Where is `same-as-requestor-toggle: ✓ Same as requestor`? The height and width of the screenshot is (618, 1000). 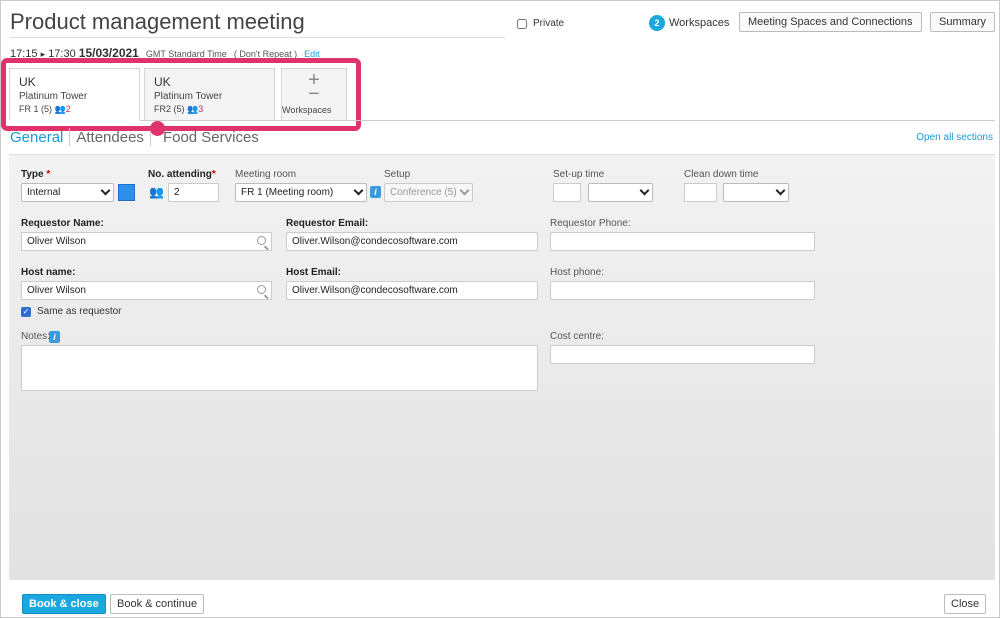 same-as-requestor-toggle: ✓ Same as requestor is located at coordinates (71, 311).